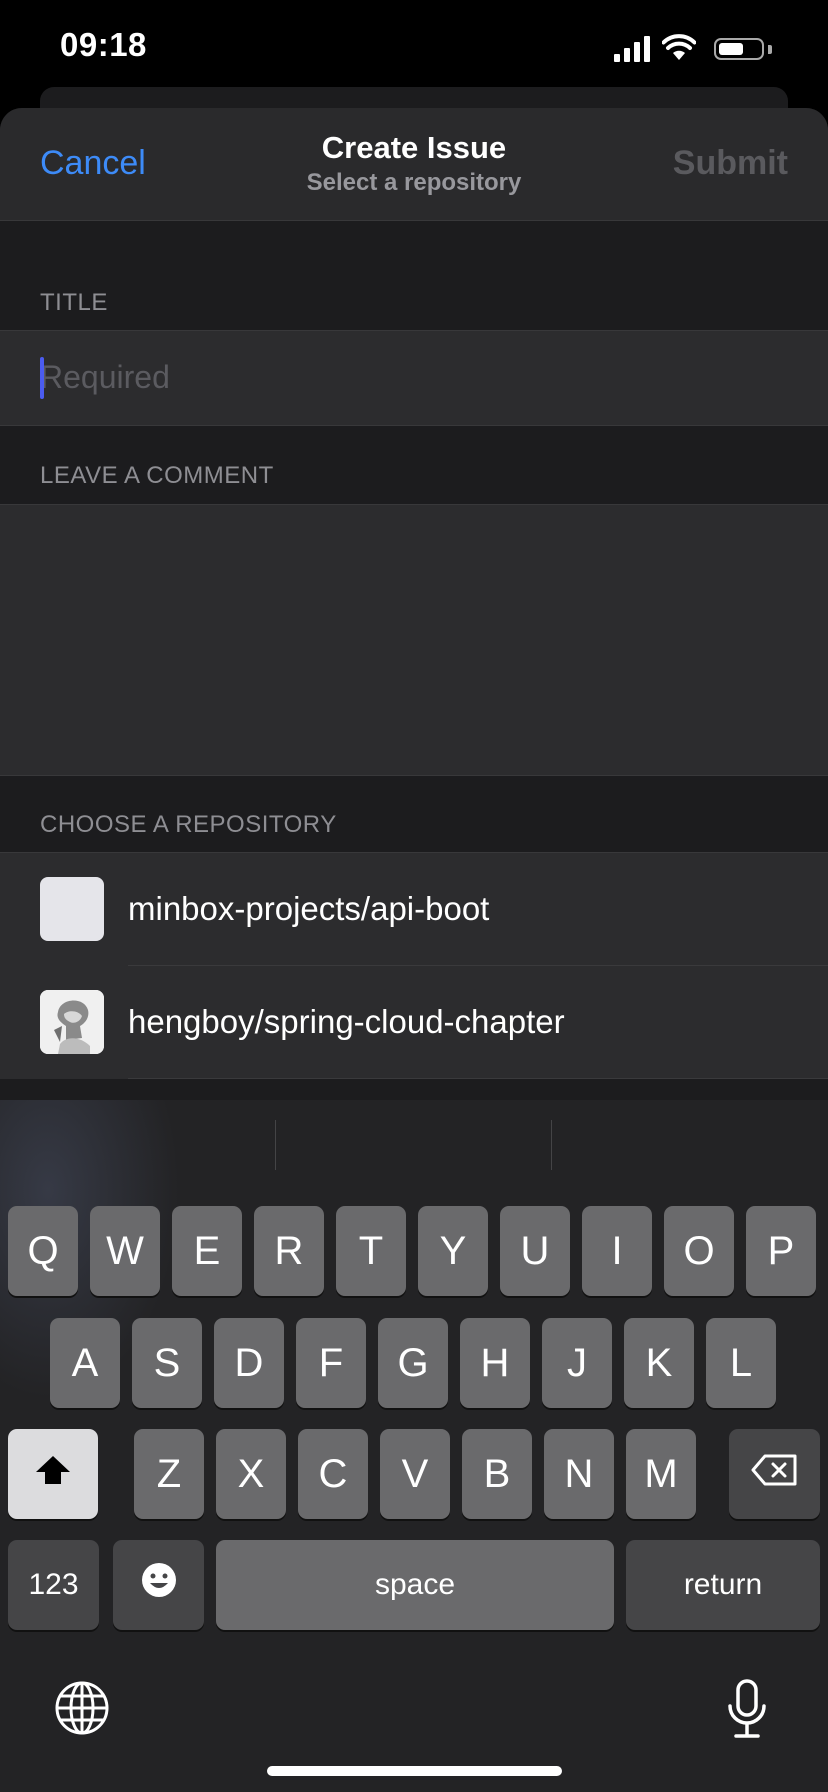 The height and width of the screenshot is (1792, 828). I want to click on key-a: A, so click(85, 1363).